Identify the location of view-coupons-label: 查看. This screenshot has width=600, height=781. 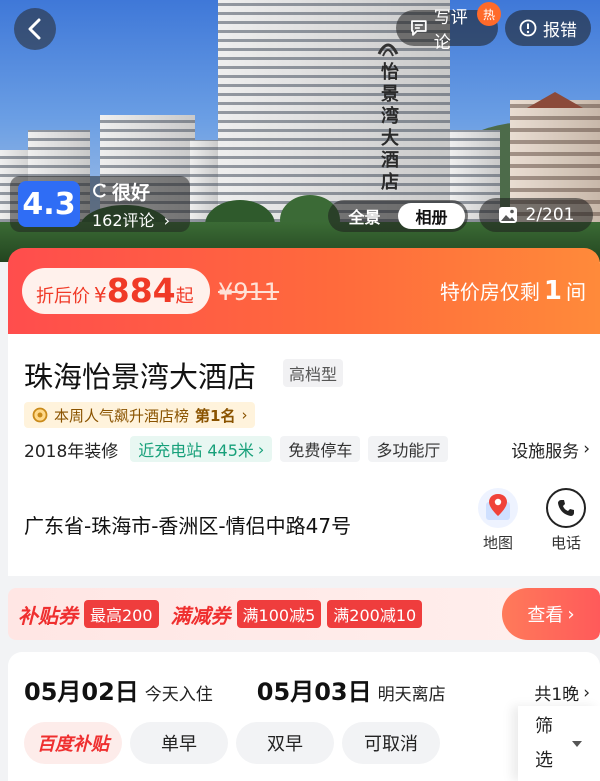
(545, 615).